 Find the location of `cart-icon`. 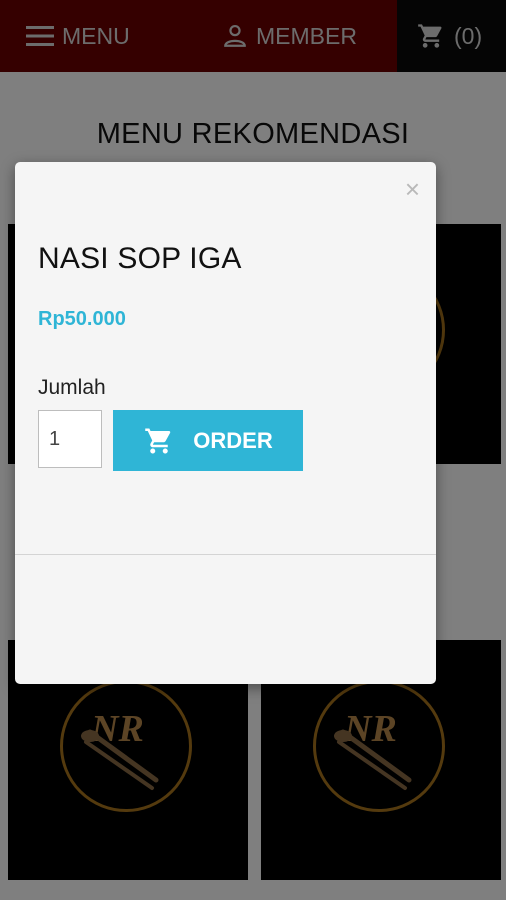

cart-icon is located at coordinates (158, 440).